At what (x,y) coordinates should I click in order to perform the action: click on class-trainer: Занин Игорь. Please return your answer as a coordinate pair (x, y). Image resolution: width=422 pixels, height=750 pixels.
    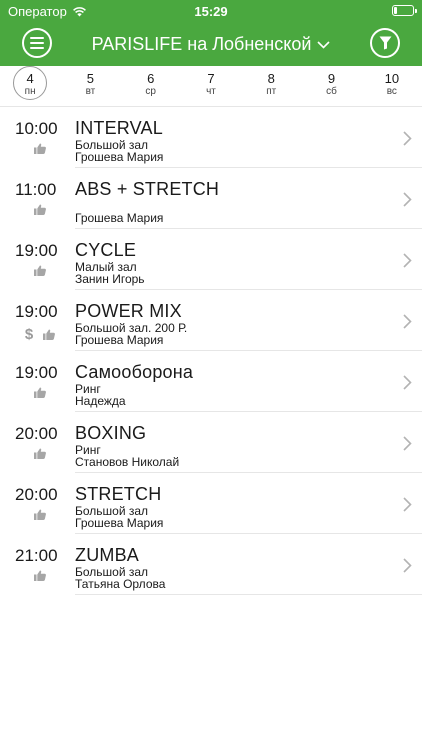
    Looking at the image, I should click on (110, 279).